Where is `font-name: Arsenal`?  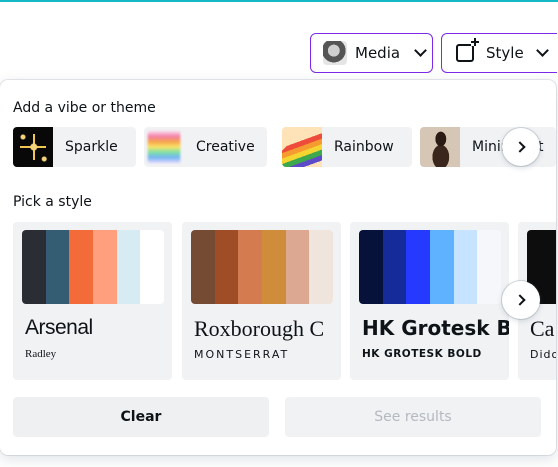
font-name: Arsenal is located at coordinates (59, 327).